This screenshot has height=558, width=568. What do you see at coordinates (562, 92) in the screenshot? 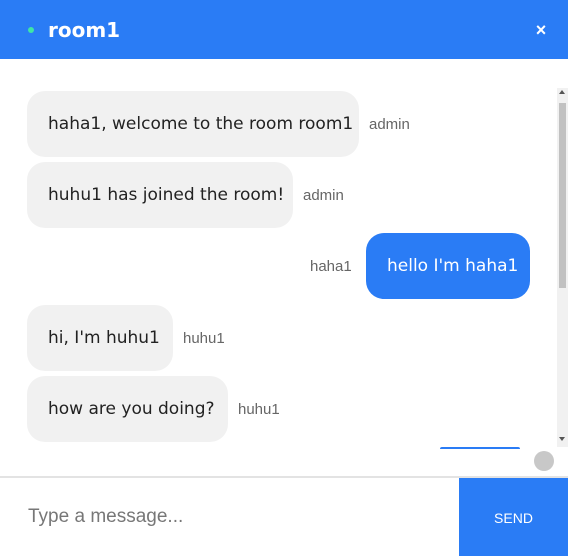
I see `scroll-up-arrow-icon` at bounding box center [562, 92].